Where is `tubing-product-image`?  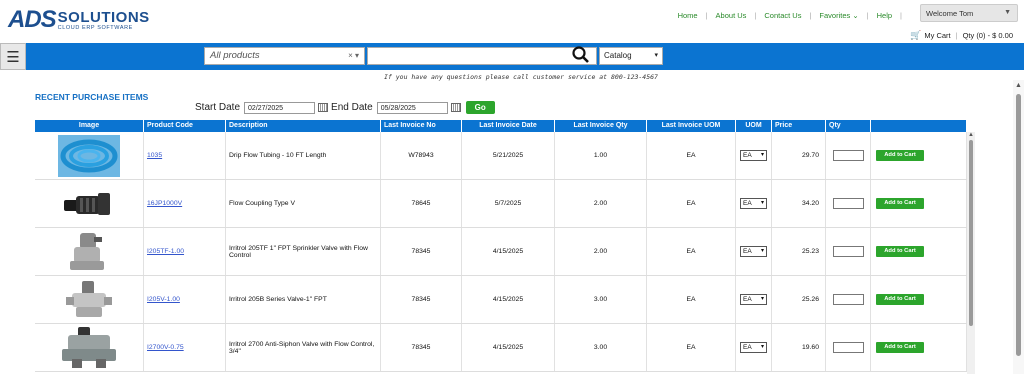 tubing-product-image is located at coordinates (89, 155).